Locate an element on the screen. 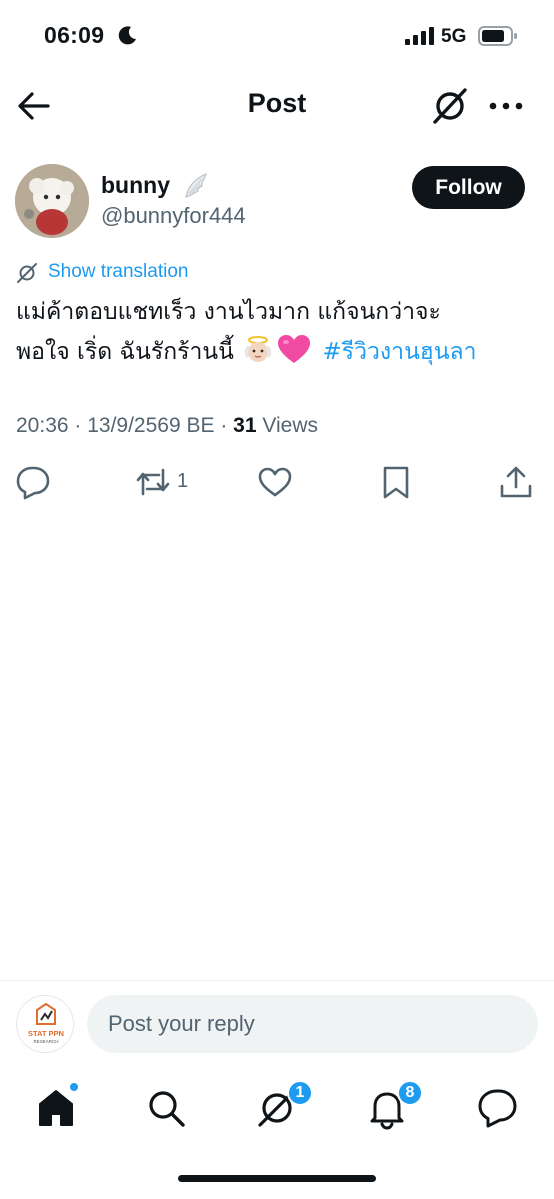  wing-icon is located at coordinates (196, 185).